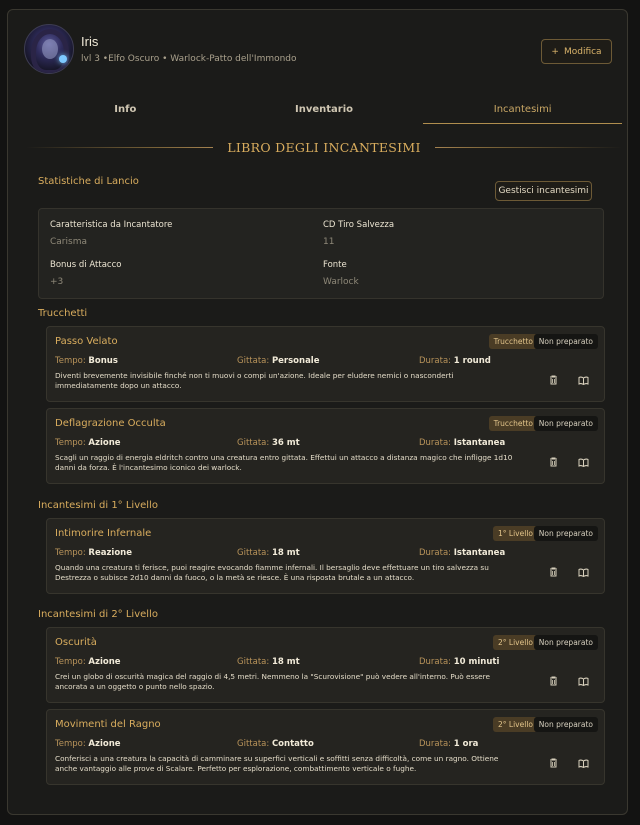  I want to click on spell-time: Tempo: Reazione, so click(93, 553).